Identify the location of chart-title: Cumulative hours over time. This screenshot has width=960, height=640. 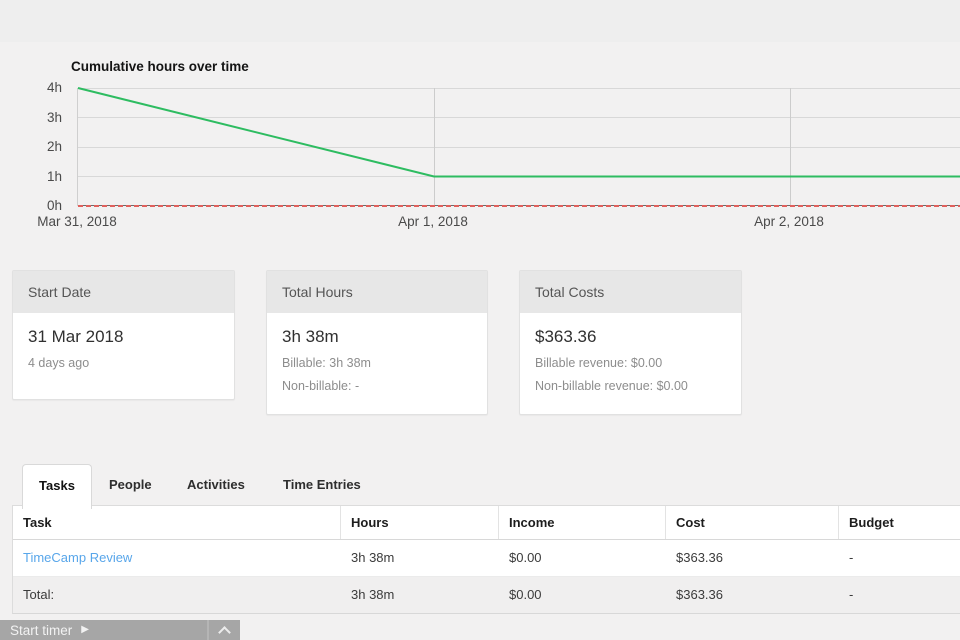
(160, 66).